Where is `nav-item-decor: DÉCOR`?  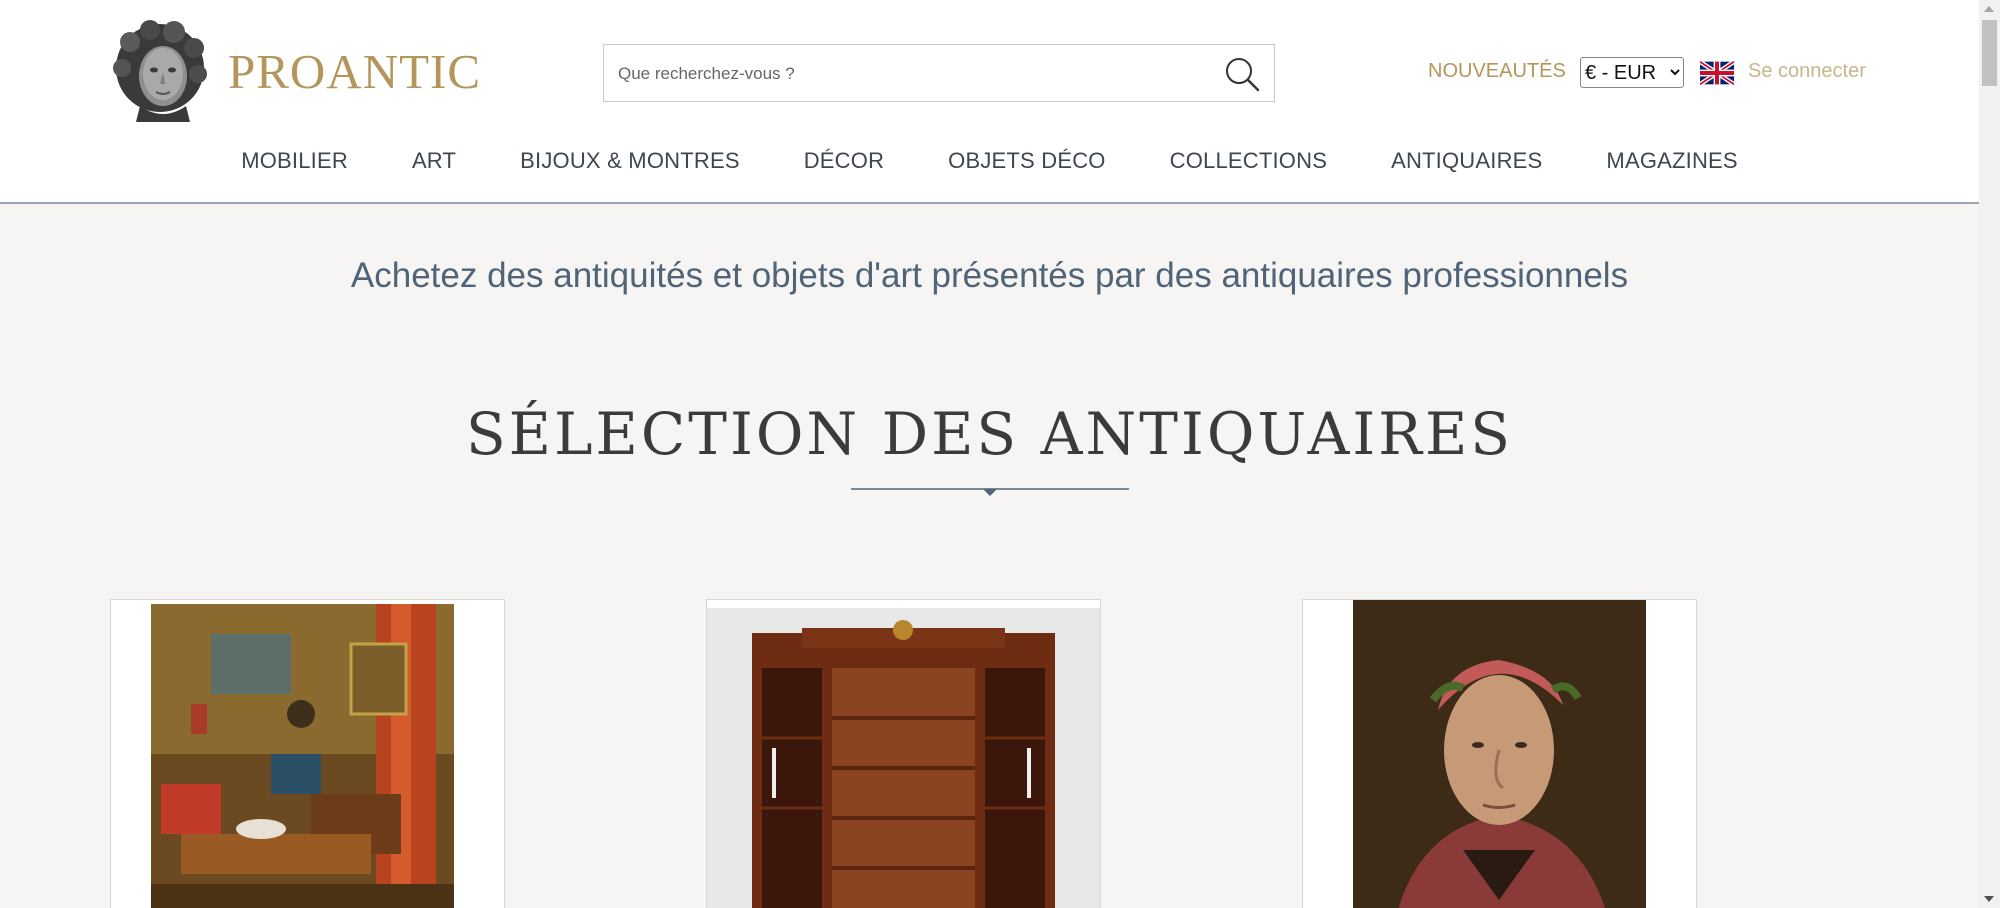
nav-item-decor: DÉCOR is located at coordinates (844, 161).